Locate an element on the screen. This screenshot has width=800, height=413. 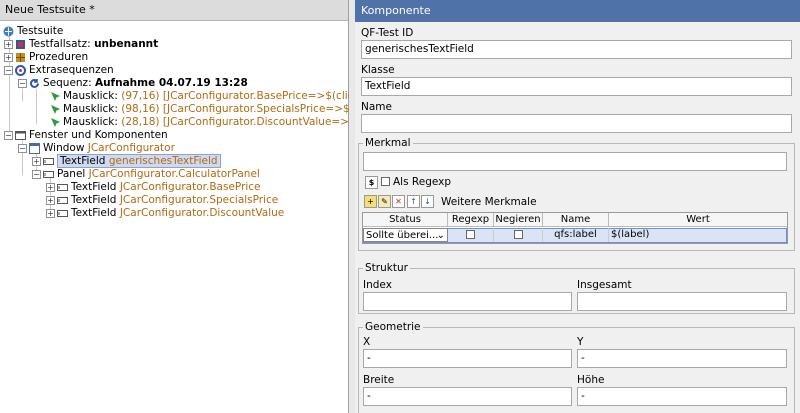
tree-node-prozeduren: + Prozeduren is located at coordinates (46, 57).